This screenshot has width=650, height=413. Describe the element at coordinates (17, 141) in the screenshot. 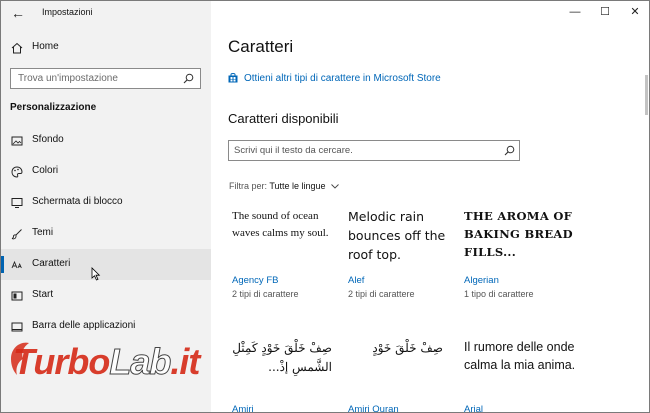

I see `image-icon` at that location.